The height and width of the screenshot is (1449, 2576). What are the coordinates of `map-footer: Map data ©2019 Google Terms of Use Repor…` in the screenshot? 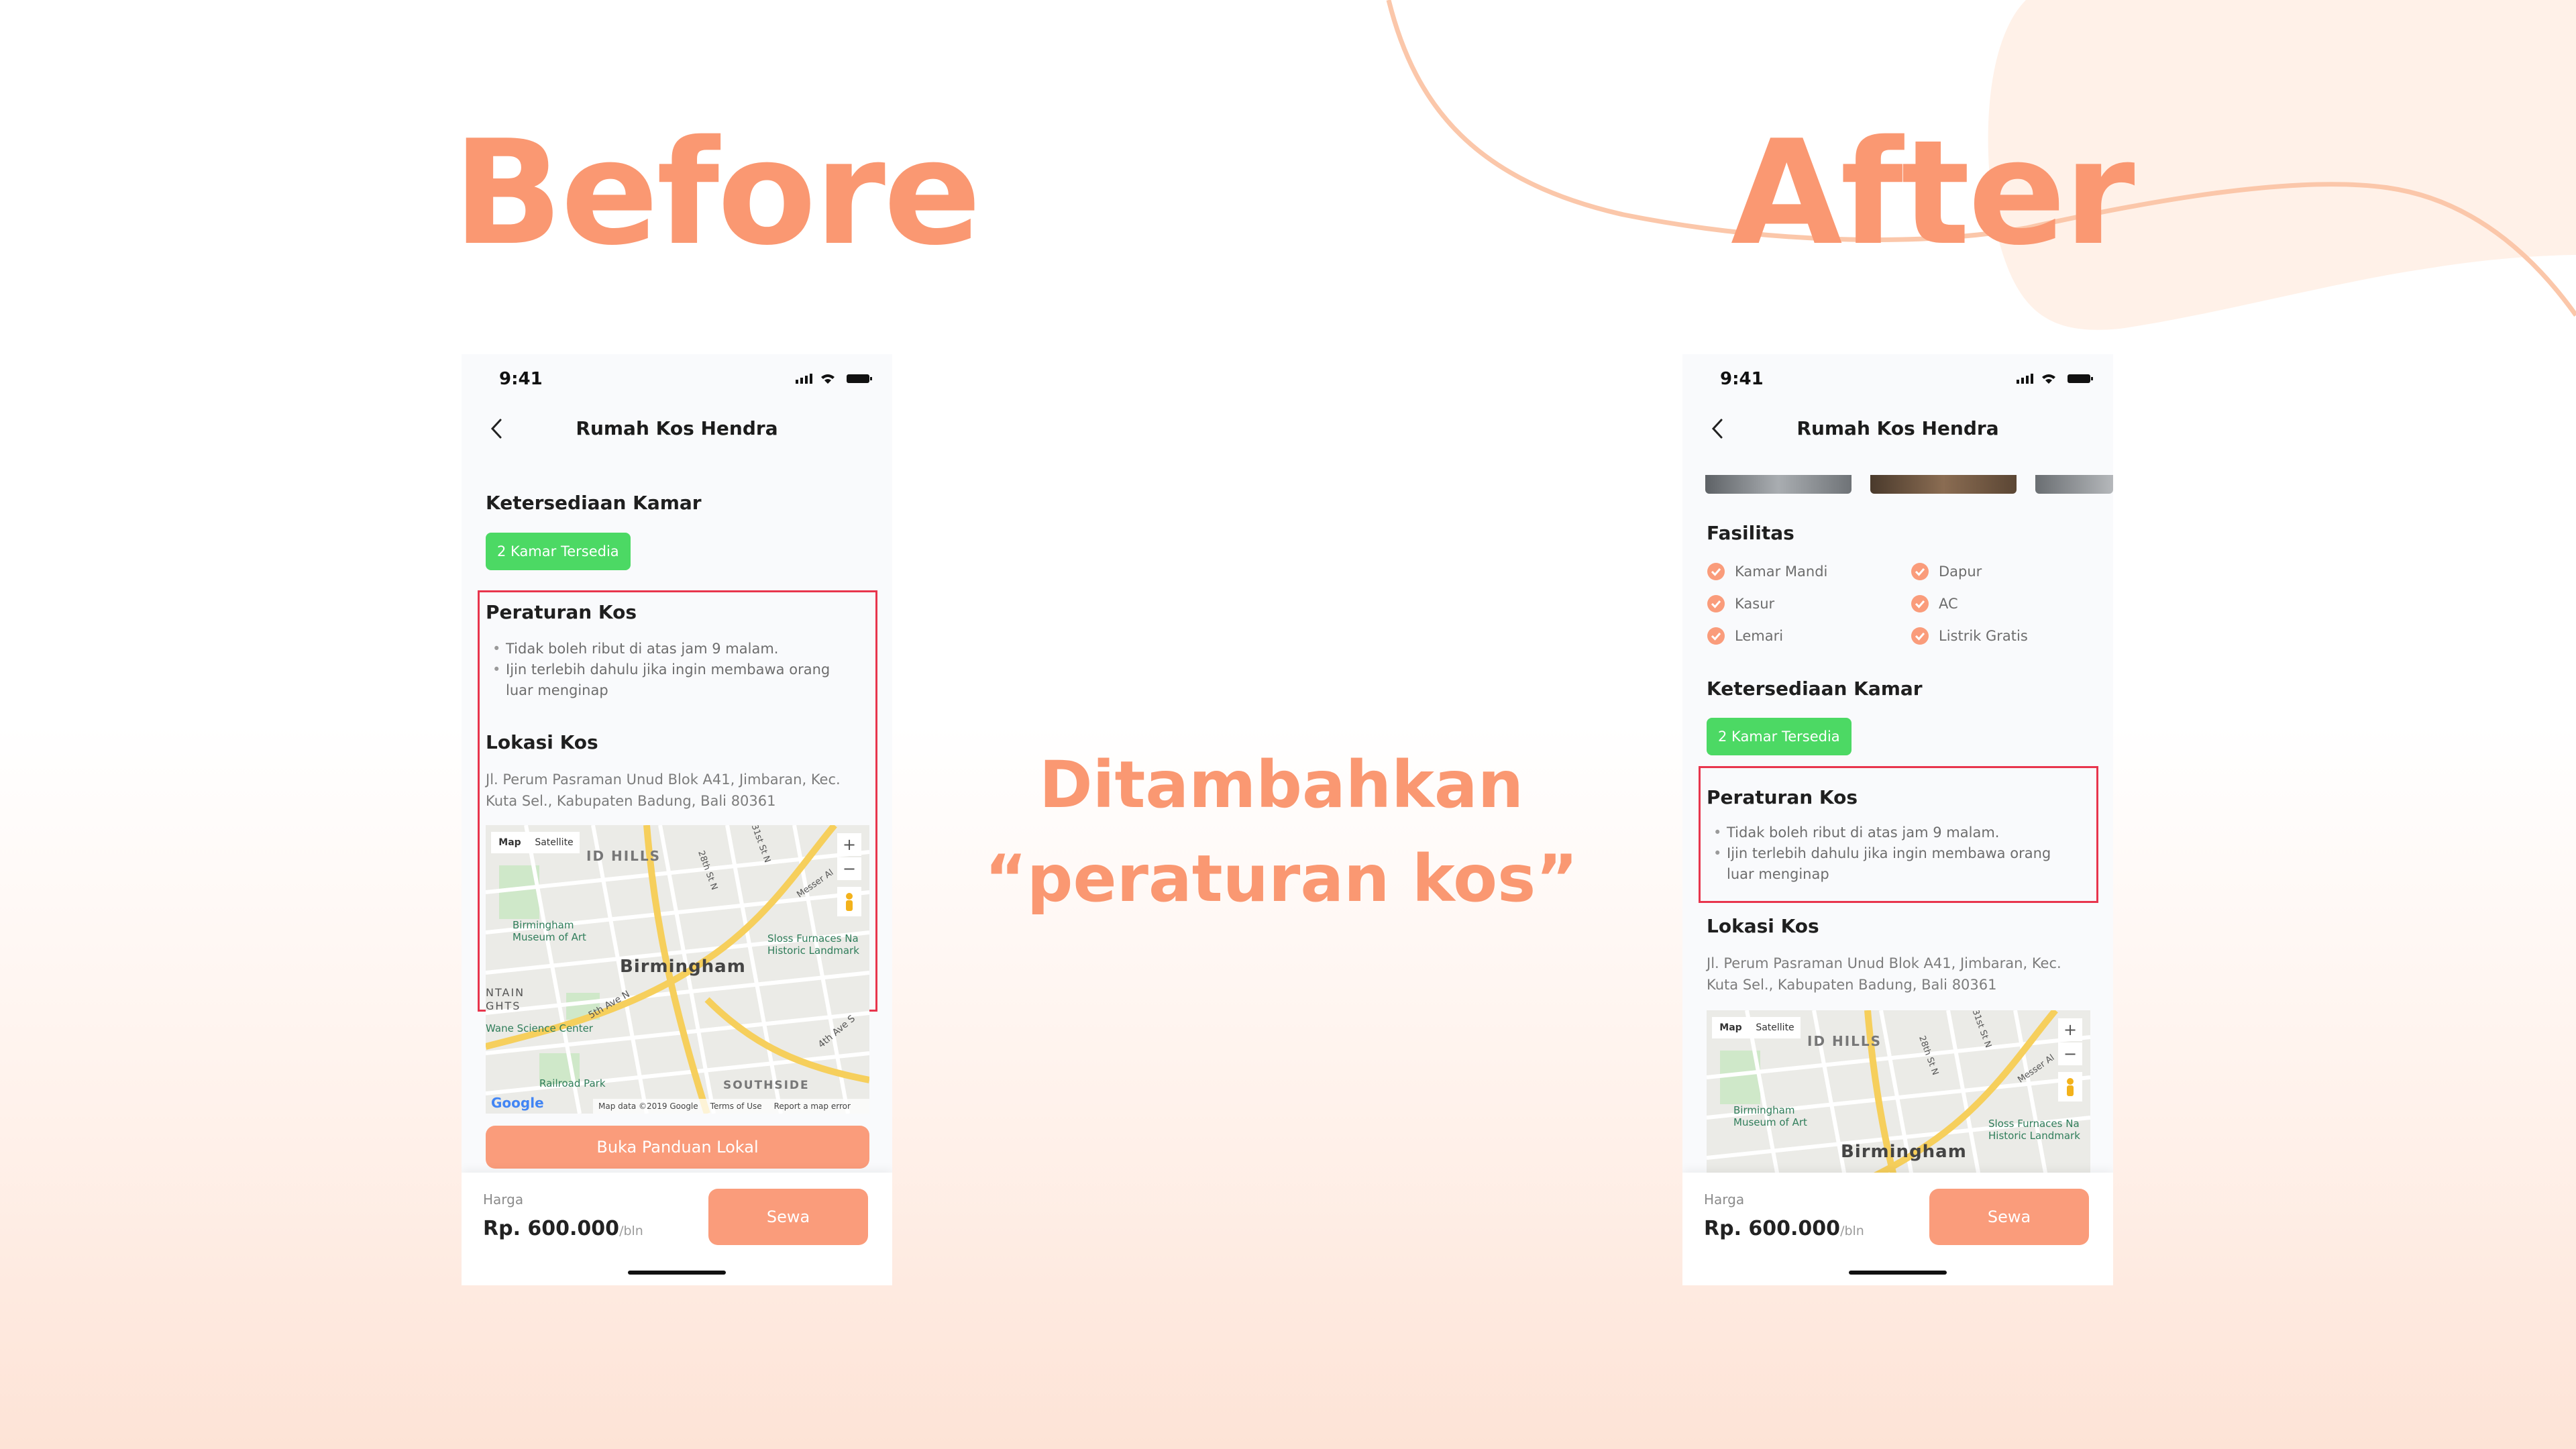 It's located at (731, 1106).